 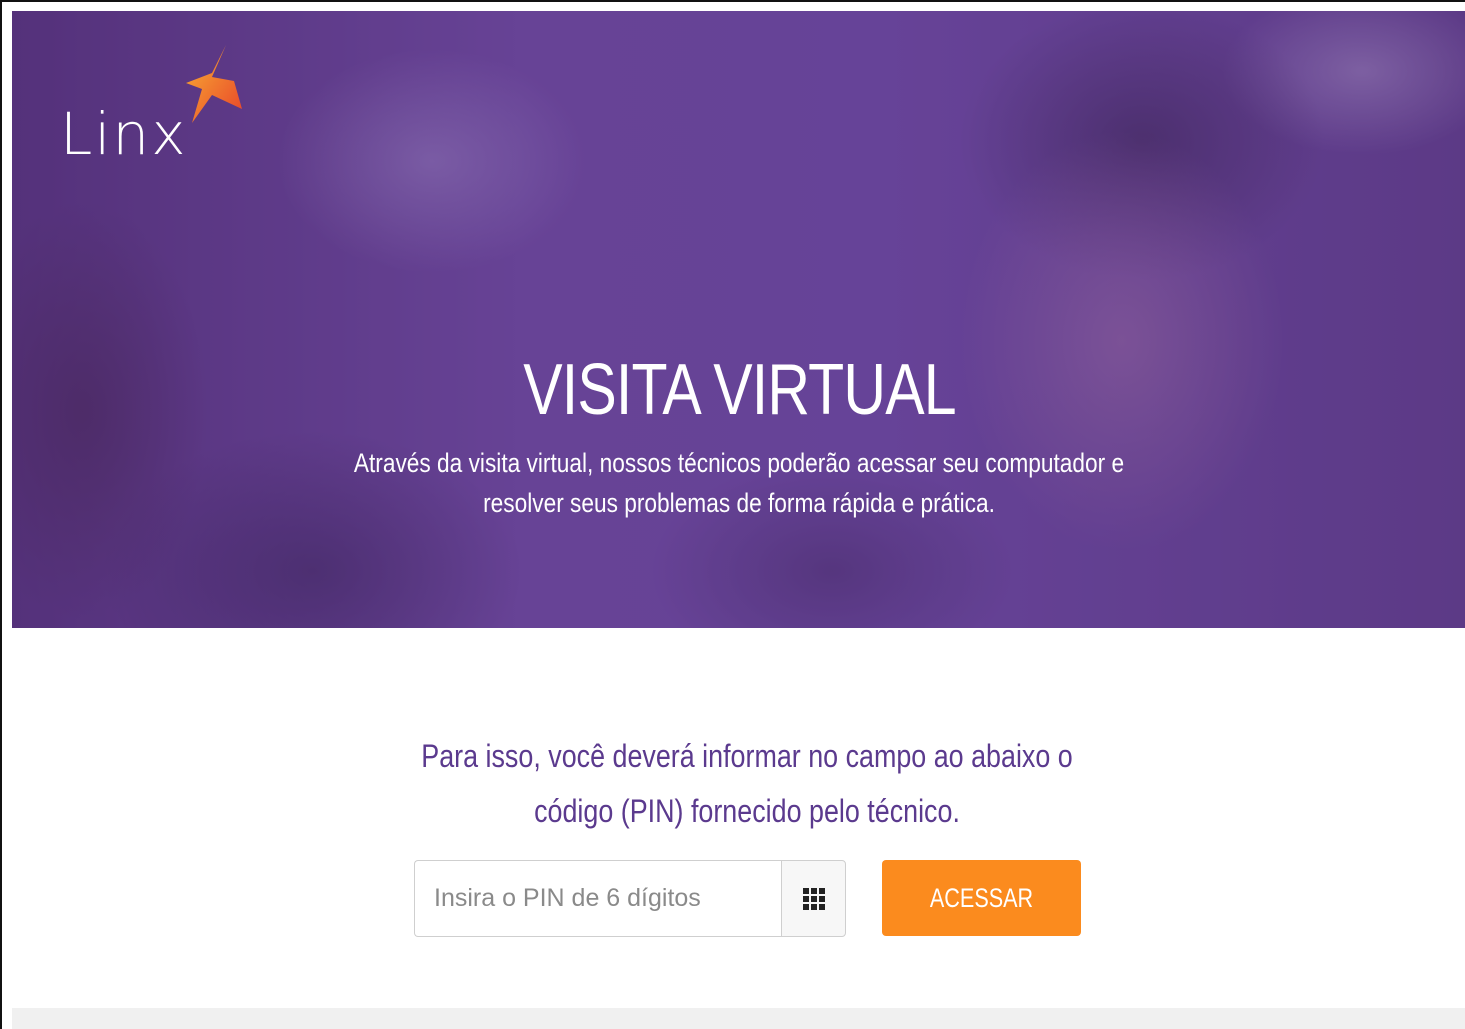 What do you see at coordinates (598, 898) in the screenshot?
I see `pin-input` at bounding box center [598, 898].